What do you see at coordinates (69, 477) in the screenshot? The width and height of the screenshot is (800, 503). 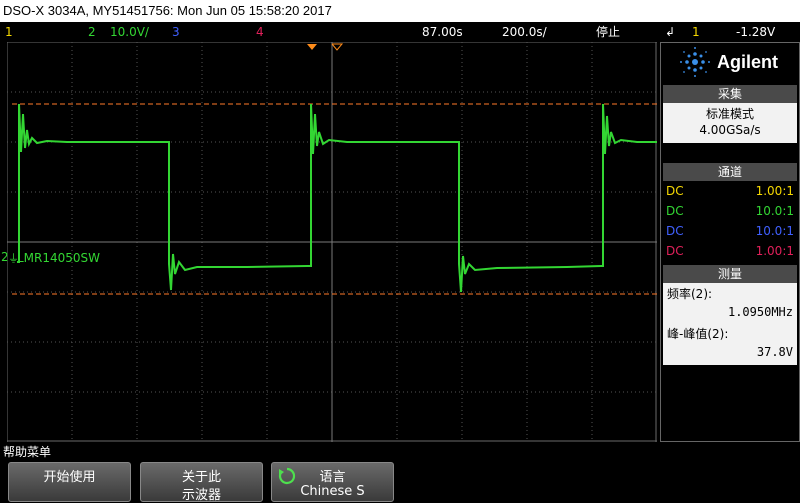 I see `getting-started-label: 开始使用` at bounding box center [69, 477].